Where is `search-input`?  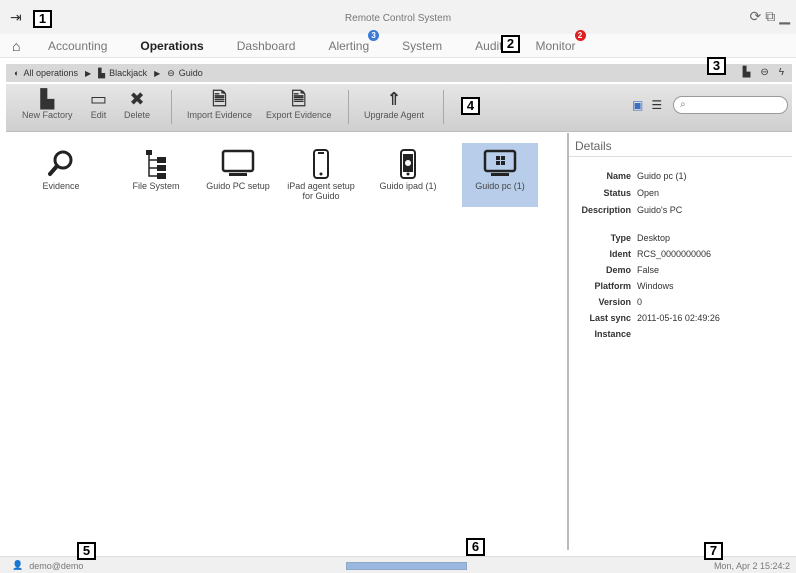 search-input is located at coordinates (737, 105).